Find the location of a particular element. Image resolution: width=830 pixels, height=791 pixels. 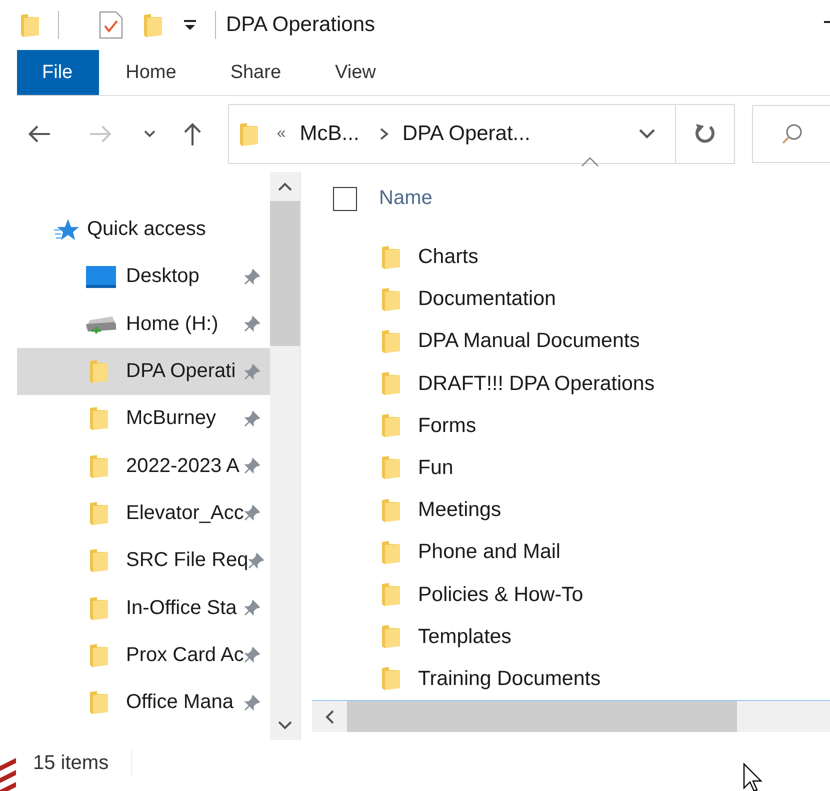

item-count: 15 items is located at coordinates (71, 763).